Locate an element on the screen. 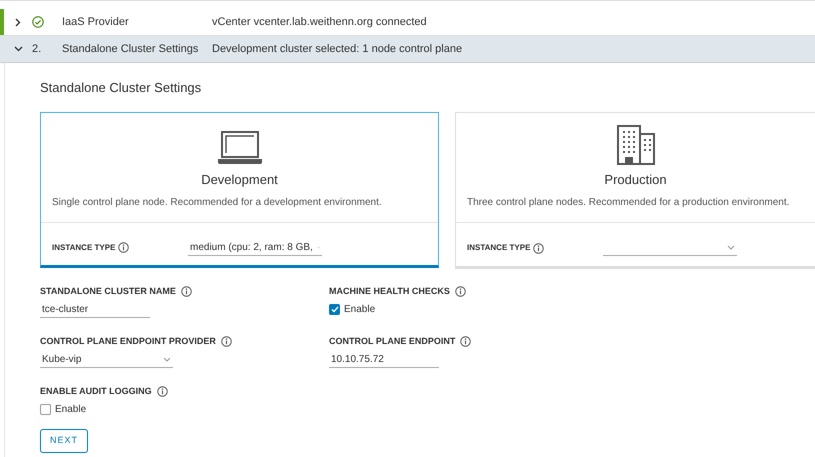 The width and height of the screenshot is (815, 457). next-button: NEXT is located at coordinates (64, 440).